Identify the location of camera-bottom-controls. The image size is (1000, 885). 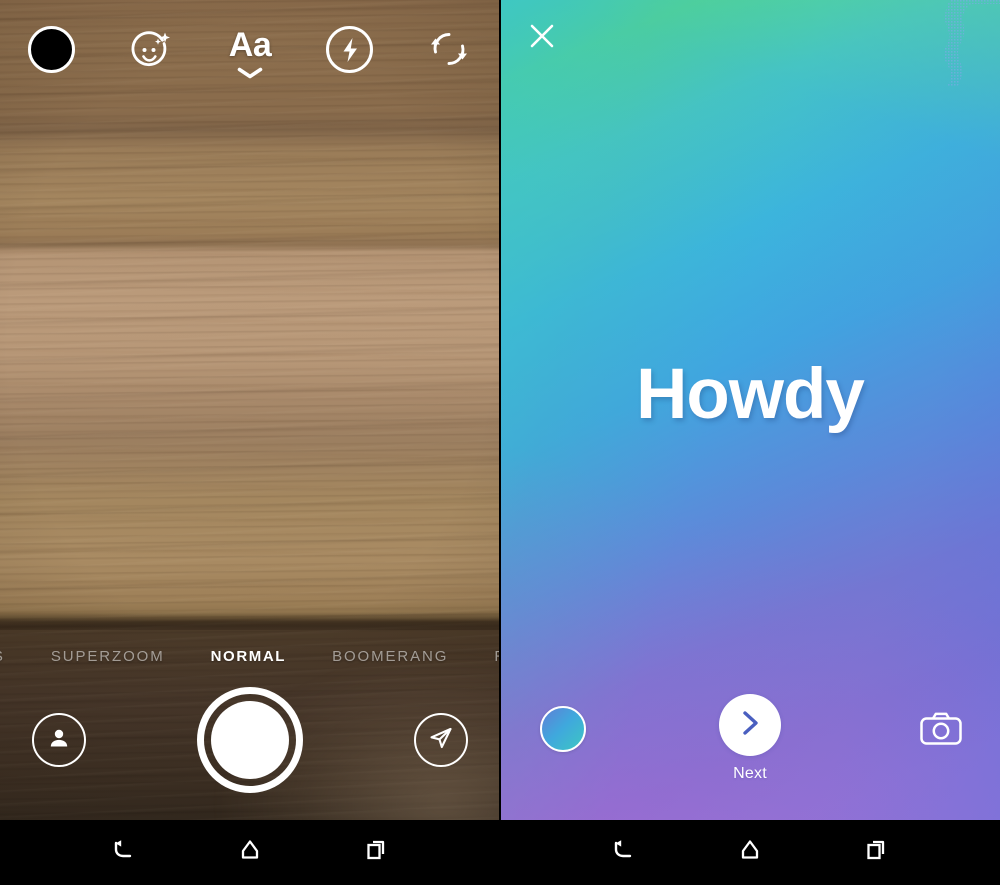
(250, 740).